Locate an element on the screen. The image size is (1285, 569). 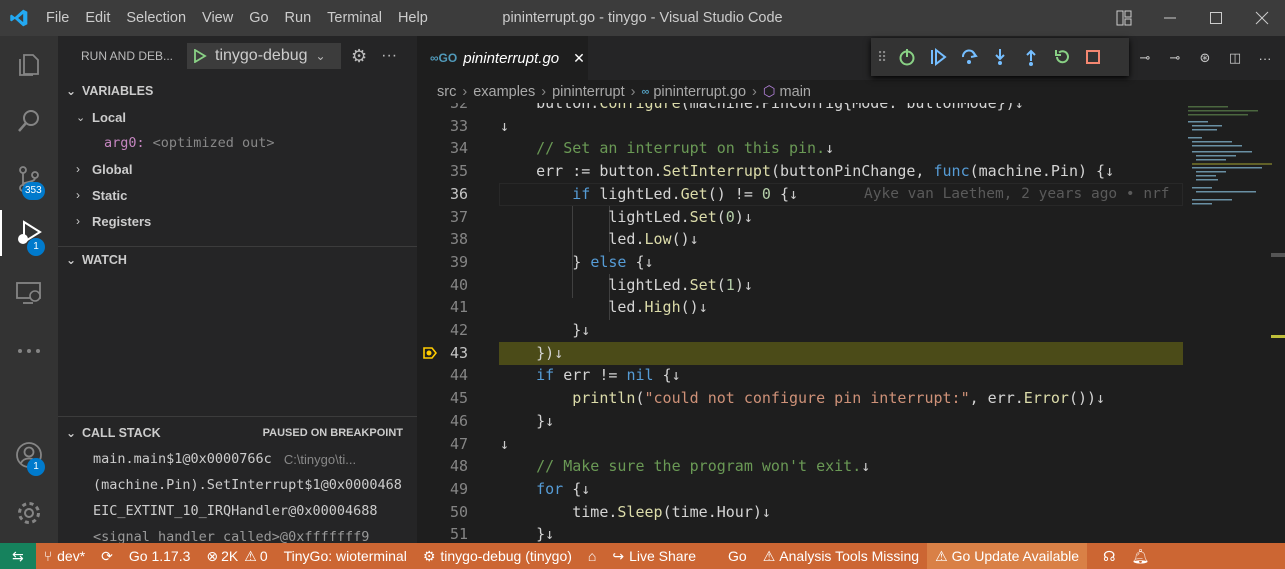
search-icon is located at coordinates (29, 121).